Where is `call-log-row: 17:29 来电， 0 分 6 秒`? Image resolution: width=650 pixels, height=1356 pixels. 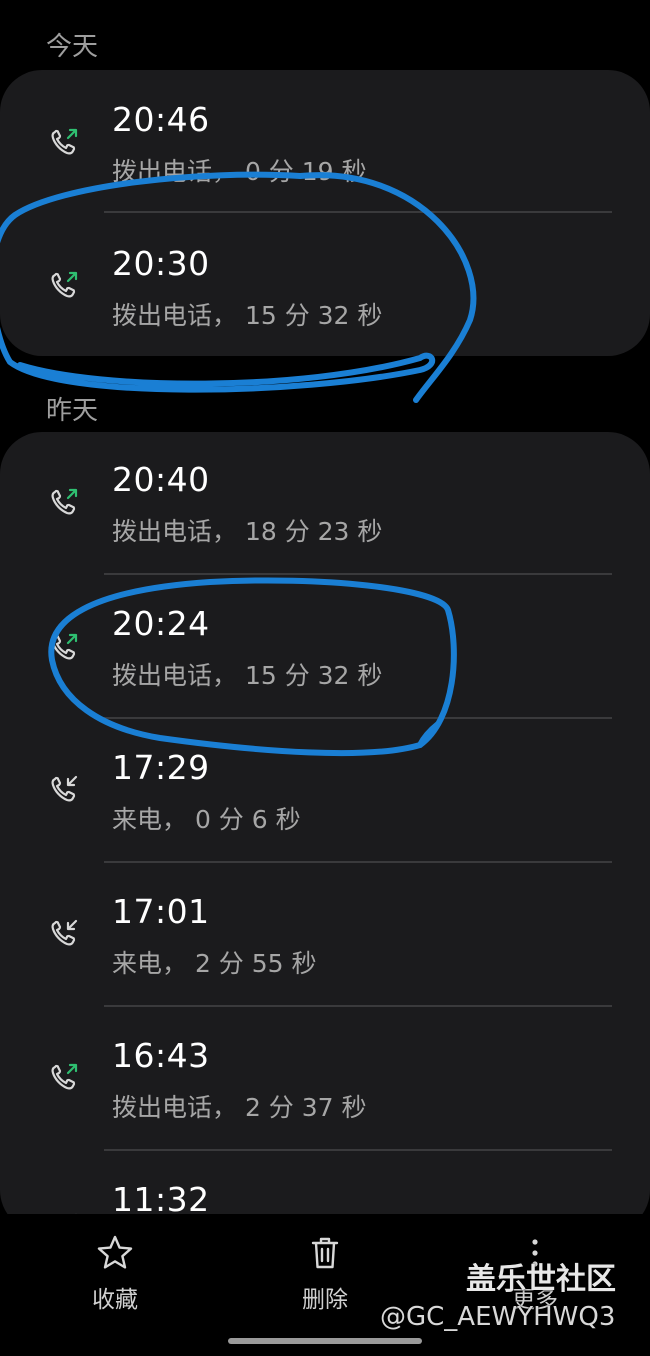
call-log-row: 17:29 来电， 0 分 6 秒 is located at coordinates (325, 791).